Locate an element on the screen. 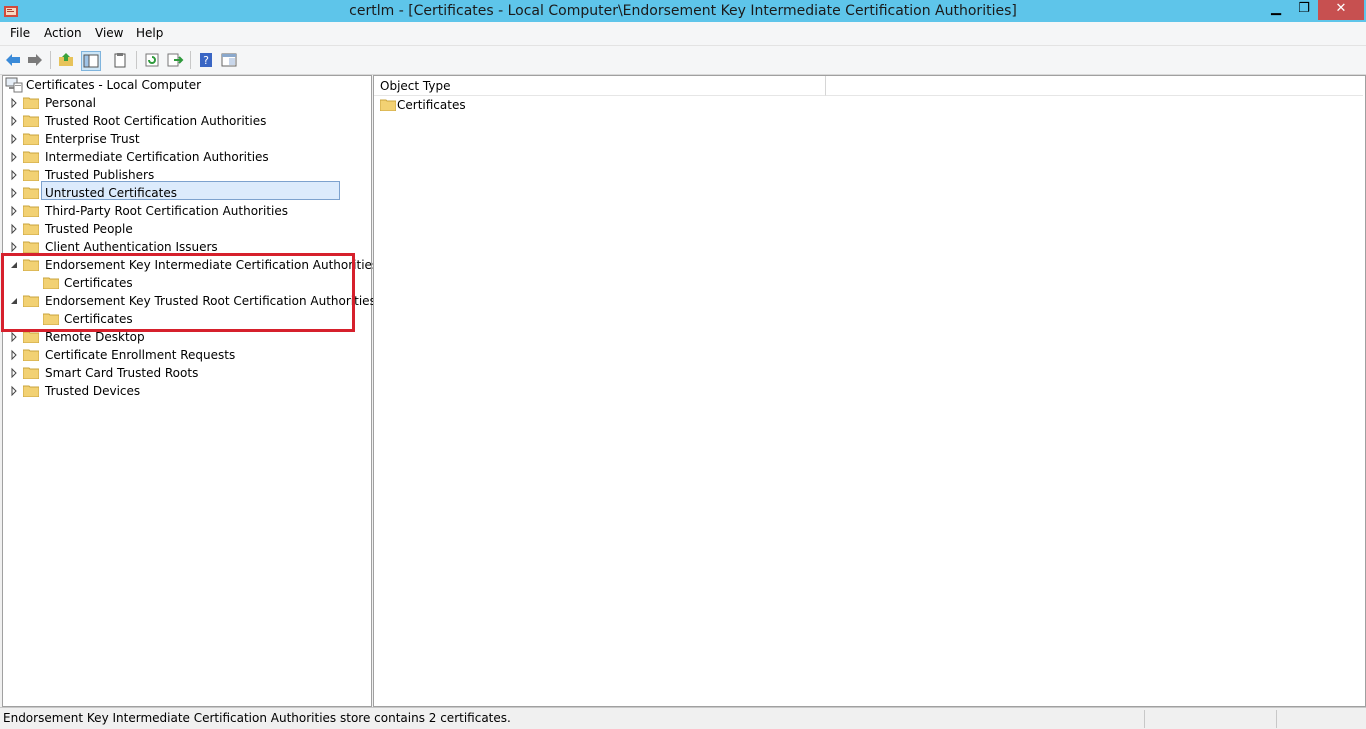 The image size is (1366, 729). tree-item-trusted-root: Trusted Root Certification Authorities is located at coordinates (175, 121).